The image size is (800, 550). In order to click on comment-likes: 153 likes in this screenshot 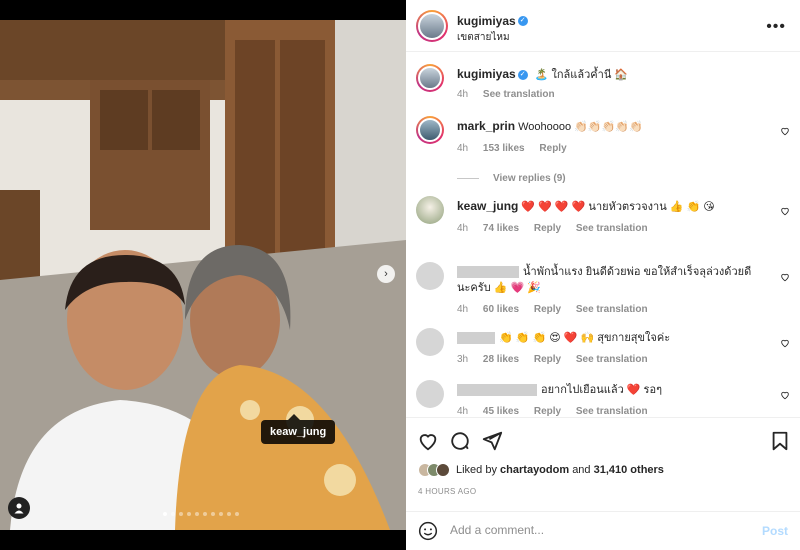, I will do `click(504, 148)`.